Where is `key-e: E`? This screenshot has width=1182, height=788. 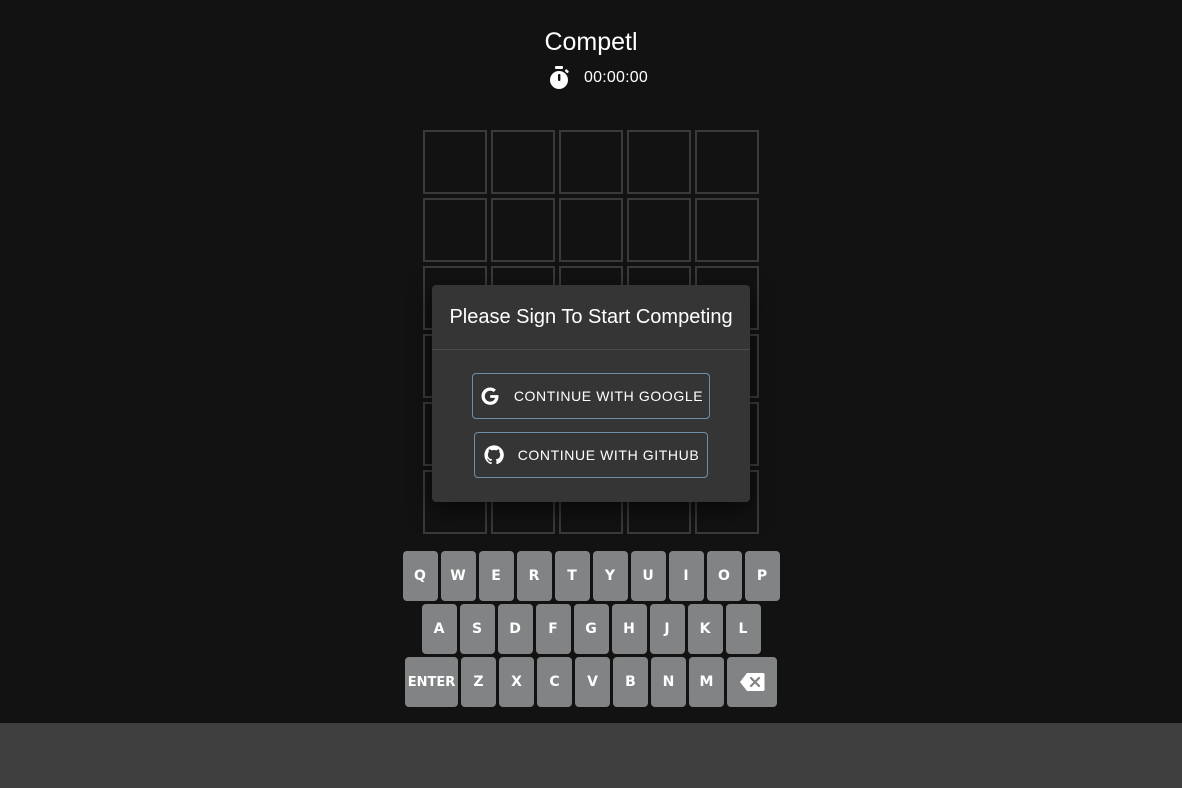 key-e: E is located at coordinates (496, 576).